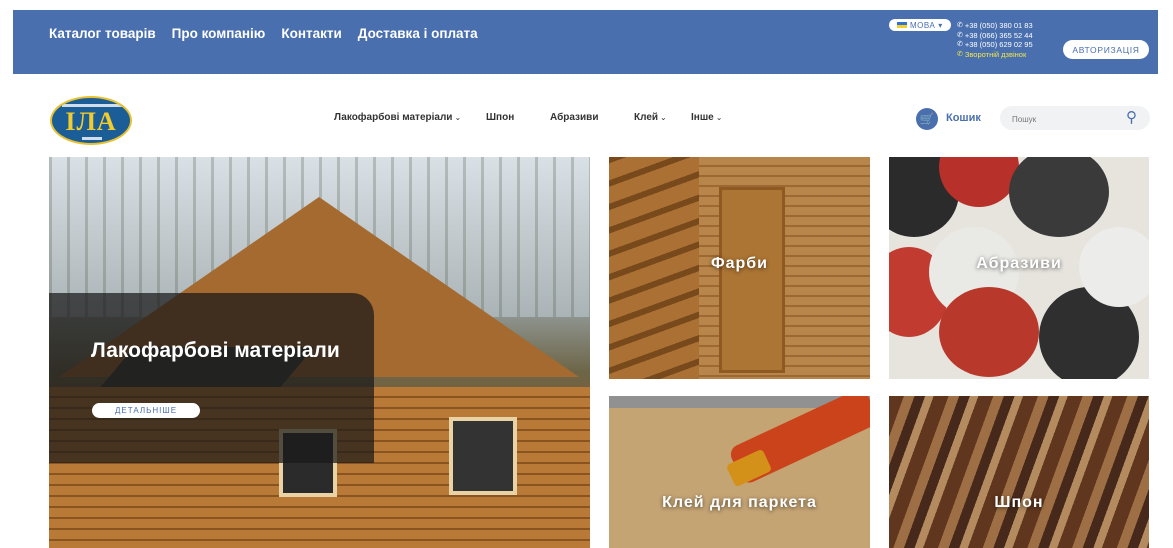  What do you see at coordinates (1106, 49) in the screenshot?
I see `auth-button: АВТОРИЗАЦІЯ` at bounding box center [1106, 49].